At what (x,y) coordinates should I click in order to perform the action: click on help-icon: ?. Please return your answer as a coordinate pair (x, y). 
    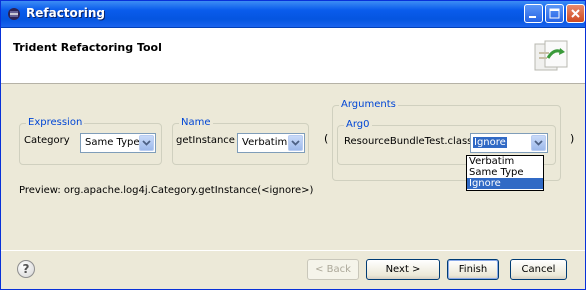
    Looking at the image, I should click on (26, 269).